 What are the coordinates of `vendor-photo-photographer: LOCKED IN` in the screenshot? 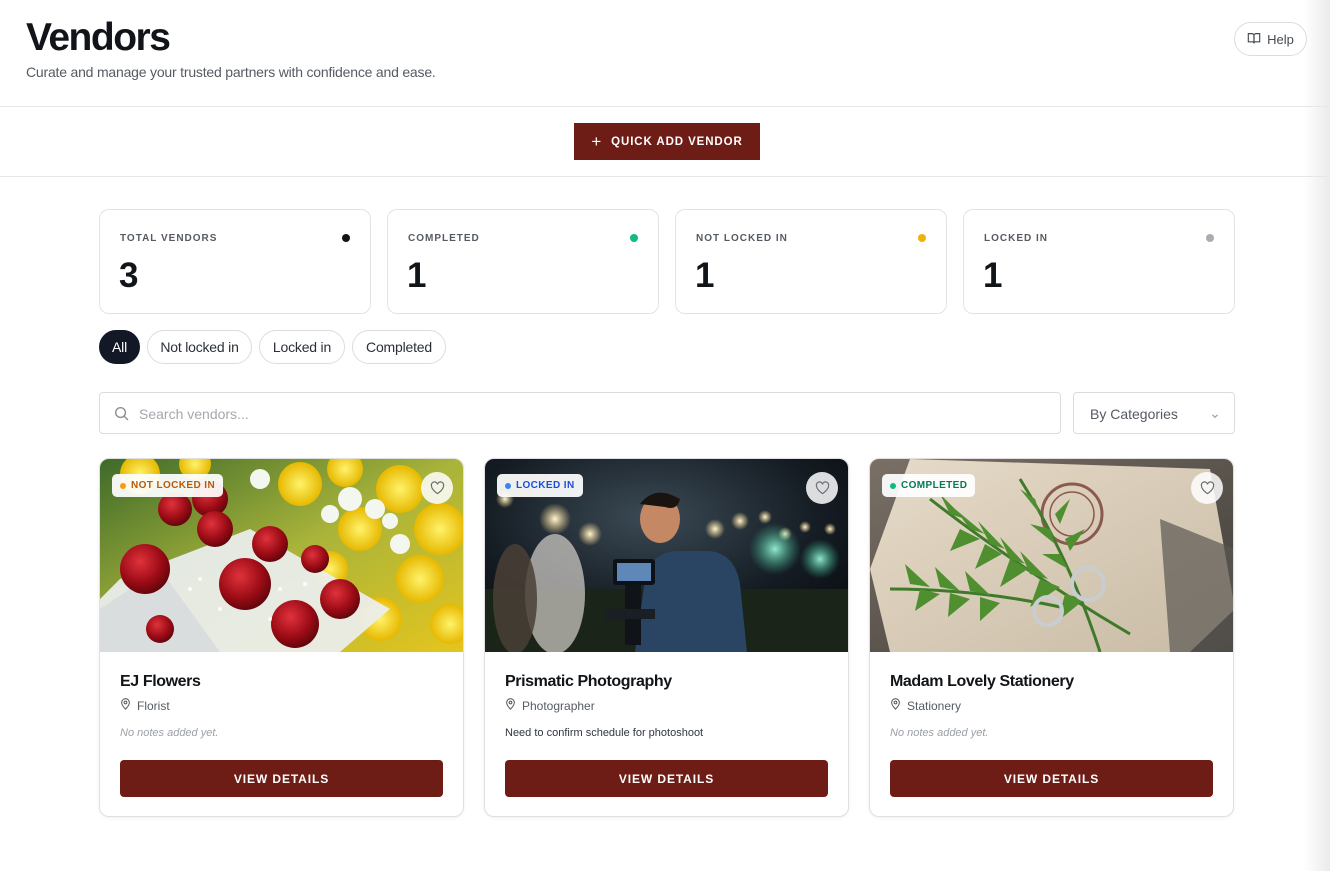 It's located at (666, 555).